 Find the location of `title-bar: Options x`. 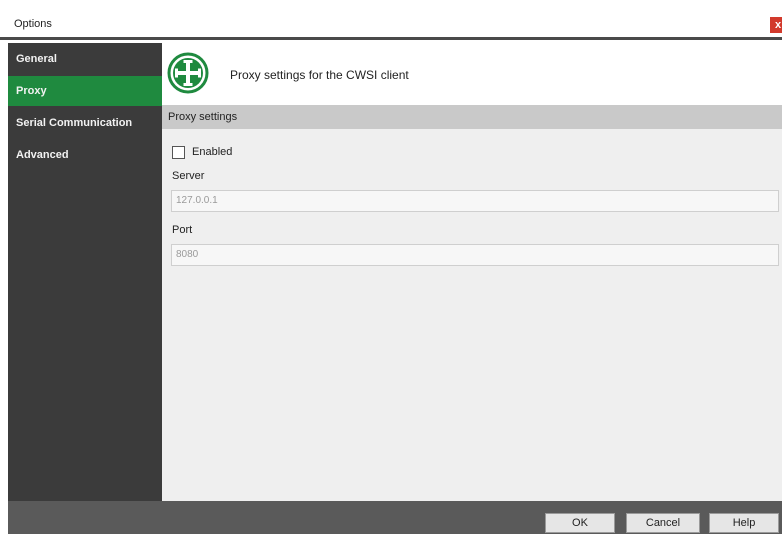

title-bar: Options x is located at coordinates (391, 25).